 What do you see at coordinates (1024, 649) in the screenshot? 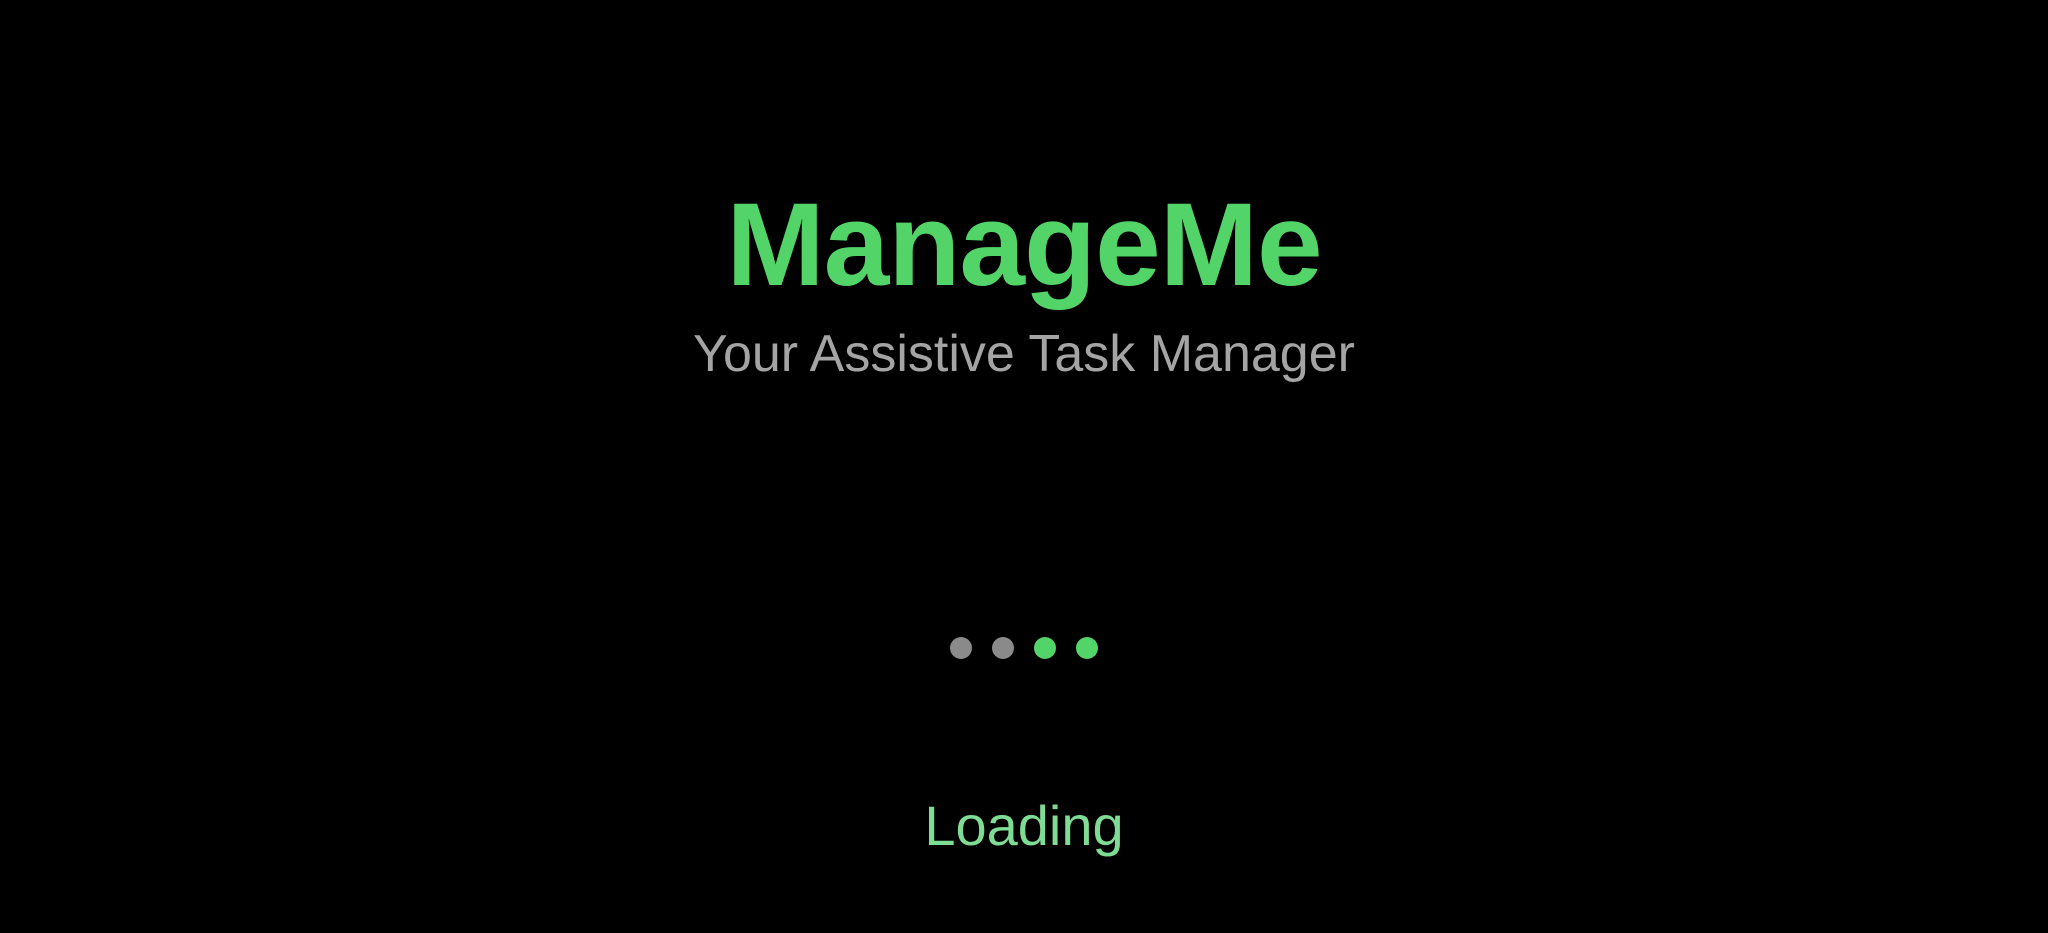
I see `loading-indicator` at bounding box center [1024, 649].